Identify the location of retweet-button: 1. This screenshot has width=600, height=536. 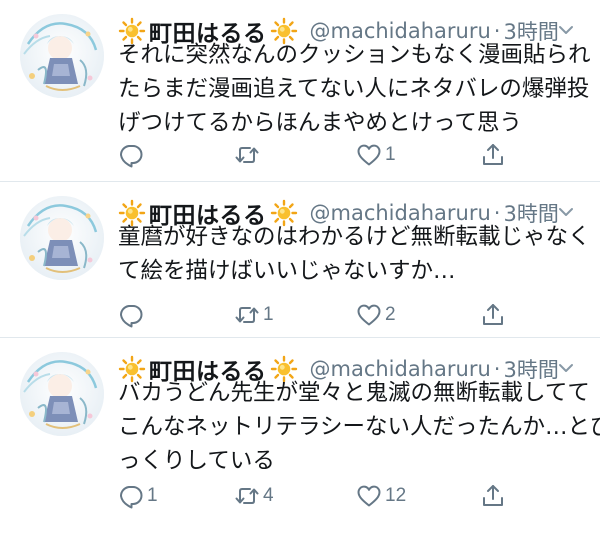
(254, 315).